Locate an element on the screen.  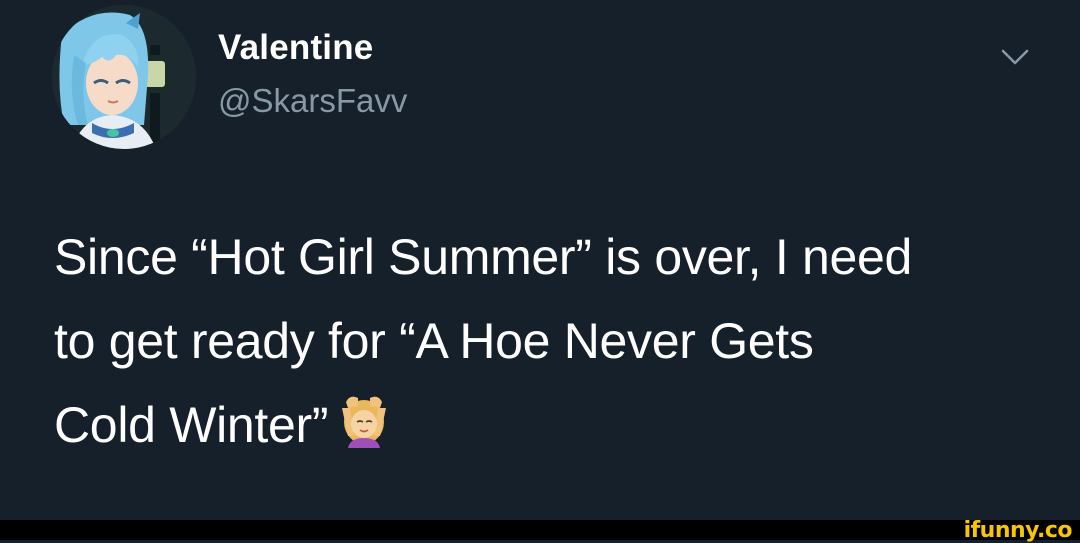
watermark-logo: ifunny.co is located at coordinates (1018, 530).